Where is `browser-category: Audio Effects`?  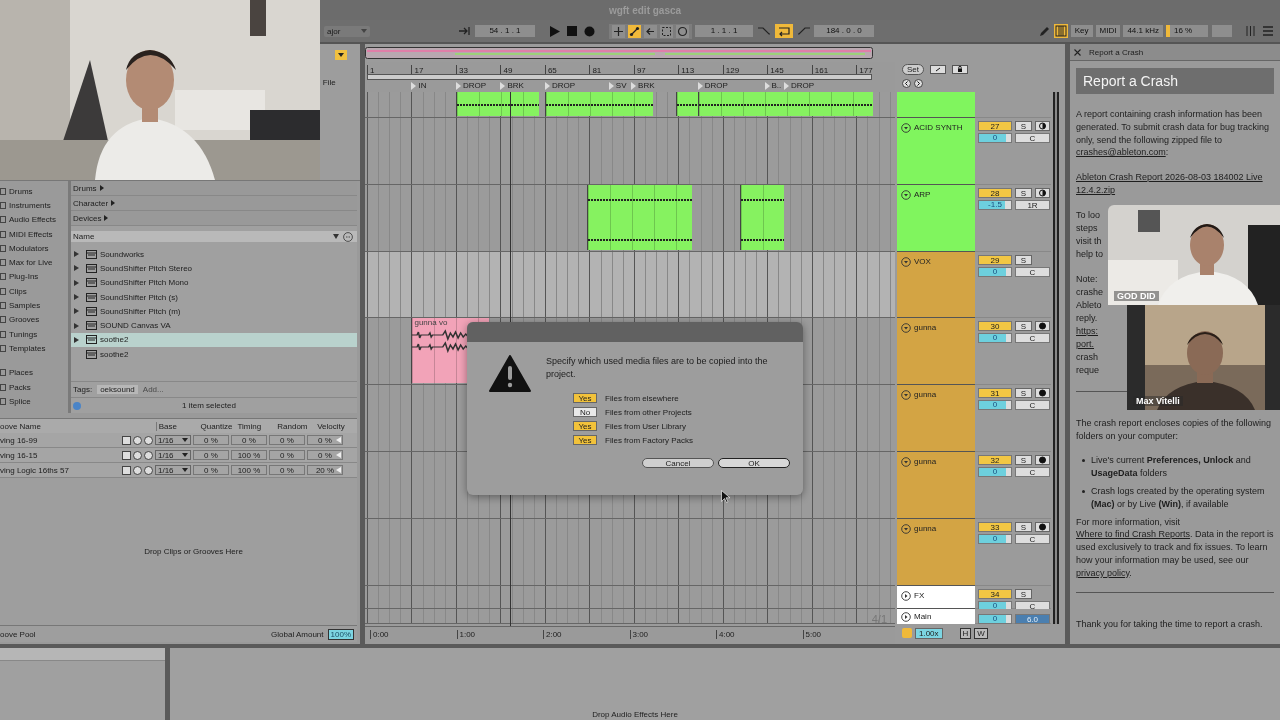
browser-category: Audio Effects is located at coordinates (34, 219).